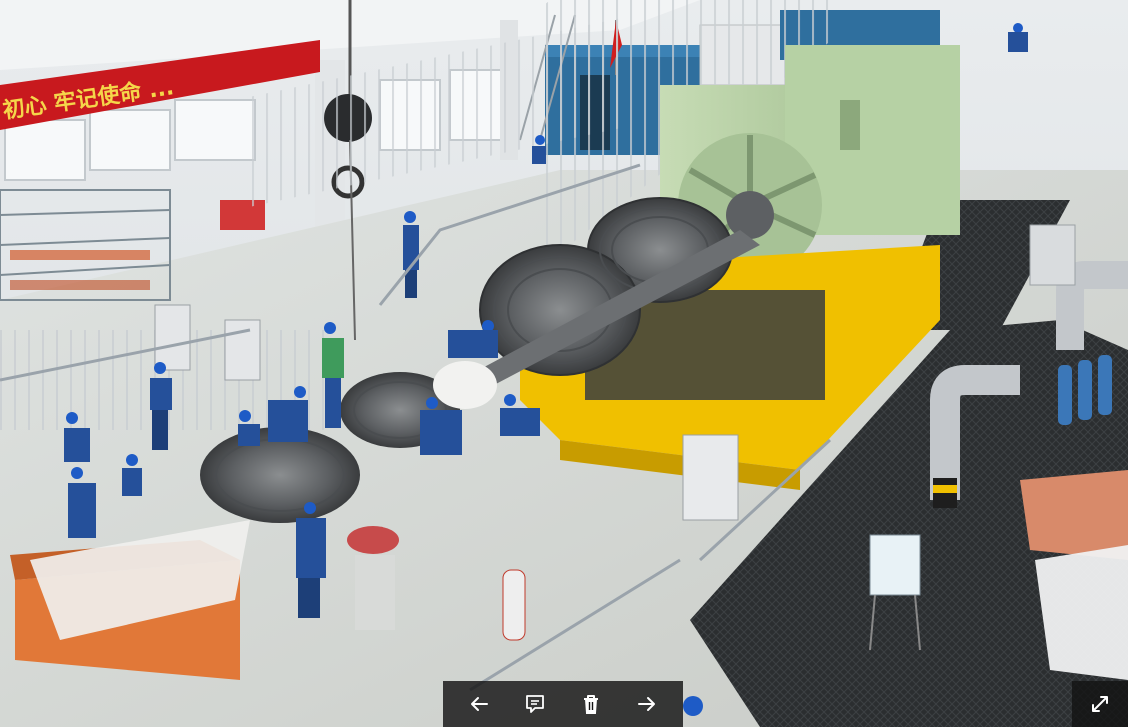 This screenshot has width=1128, height=727. I want to click on comment-button, so click(535, 704).